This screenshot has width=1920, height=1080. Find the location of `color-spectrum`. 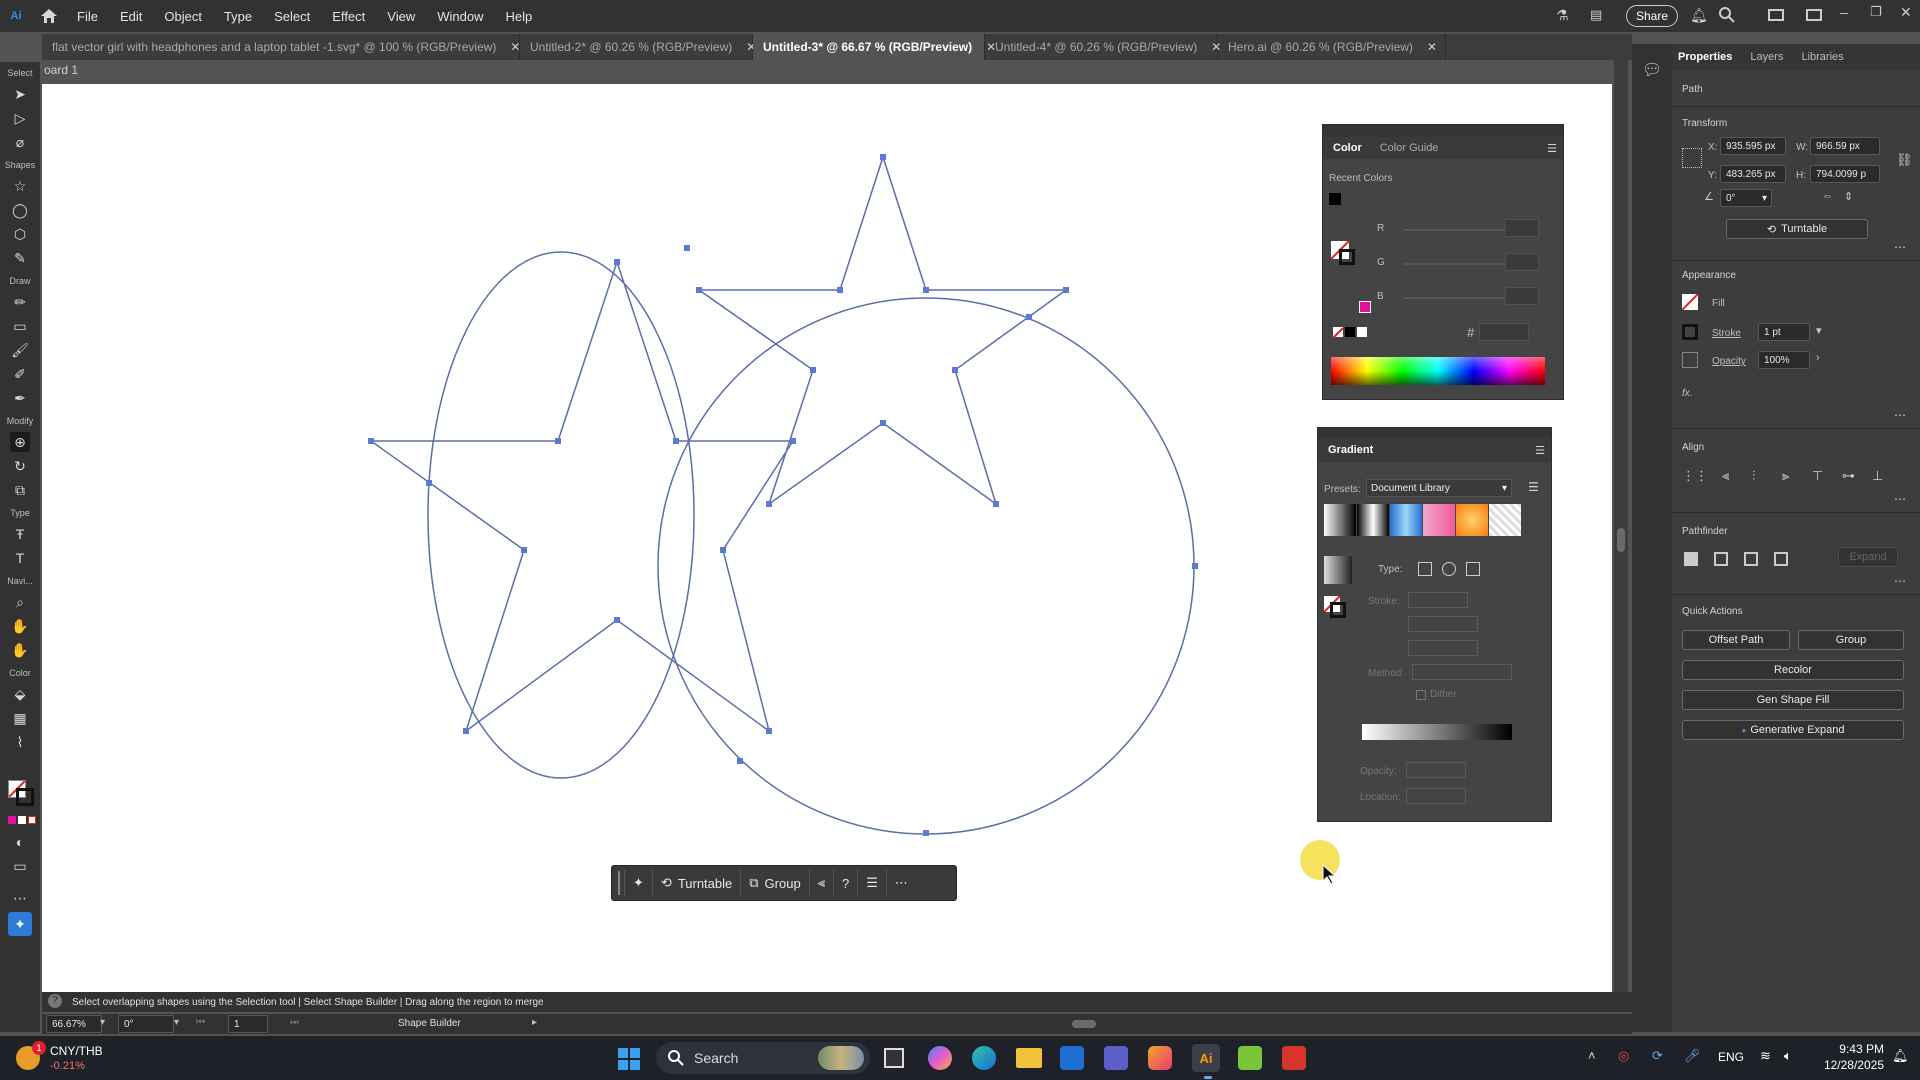

color-spectrum is located at coordinates (1438, 371).